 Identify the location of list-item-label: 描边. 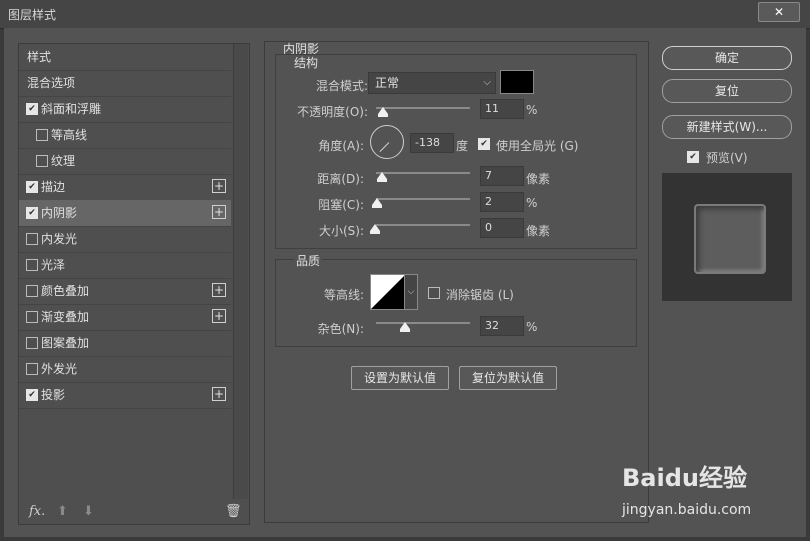
(53, 187).